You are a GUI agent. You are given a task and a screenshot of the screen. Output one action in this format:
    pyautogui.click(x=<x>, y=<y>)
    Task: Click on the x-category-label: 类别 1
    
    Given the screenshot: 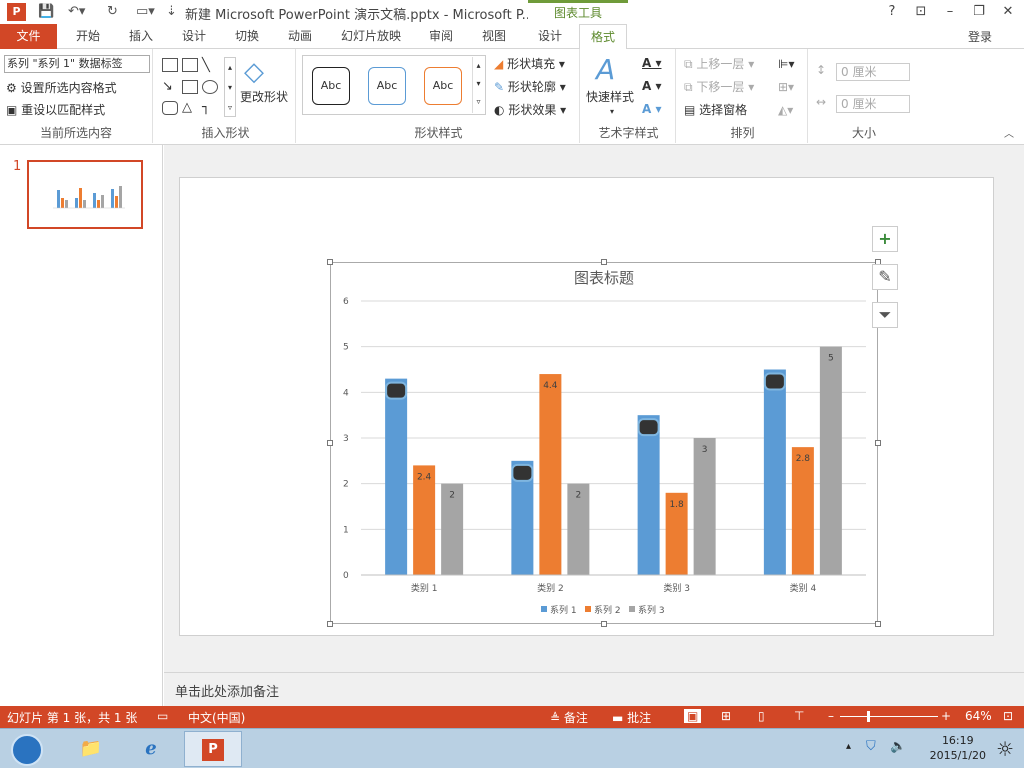 What is the action you would take?
    pyautogui.click(x=424, y=588)
    